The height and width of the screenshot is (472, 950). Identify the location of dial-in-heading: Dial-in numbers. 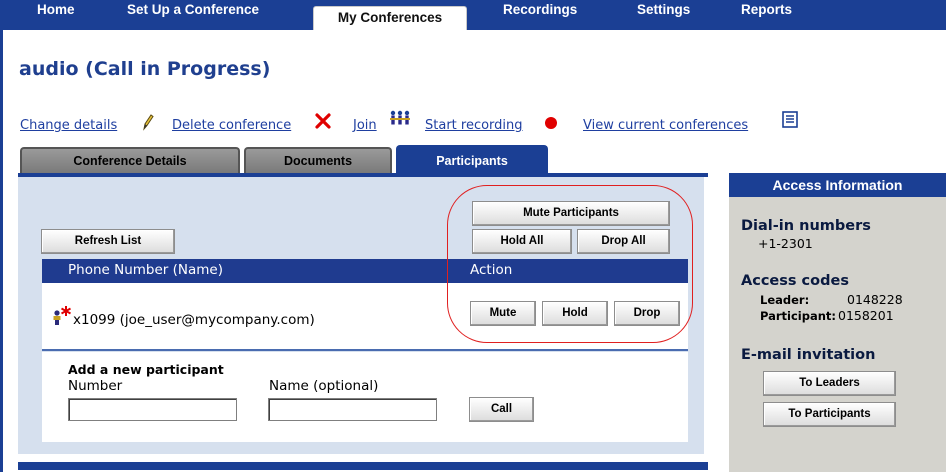
(806, 226).